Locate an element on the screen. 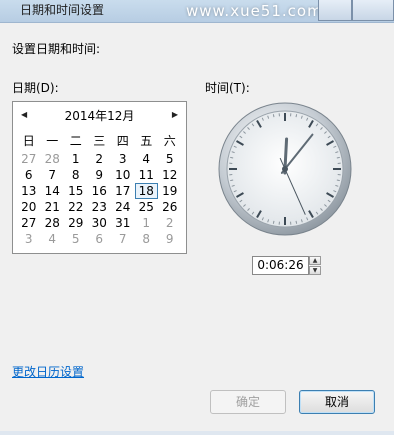 The image size is (394, 435). calendar-day: 17 is located at coordinates (123, 191).